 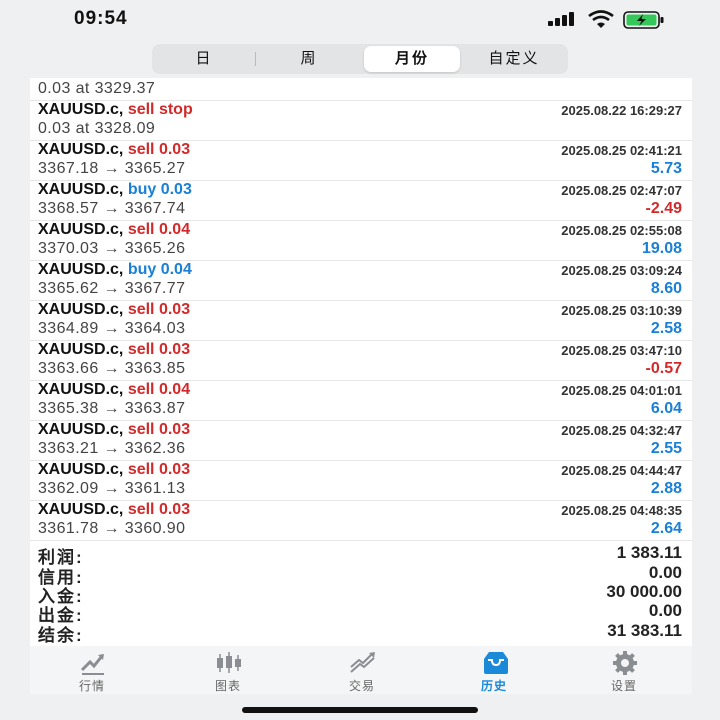 I want to click on summary-label: 结余:, so click(x=61, y=635).